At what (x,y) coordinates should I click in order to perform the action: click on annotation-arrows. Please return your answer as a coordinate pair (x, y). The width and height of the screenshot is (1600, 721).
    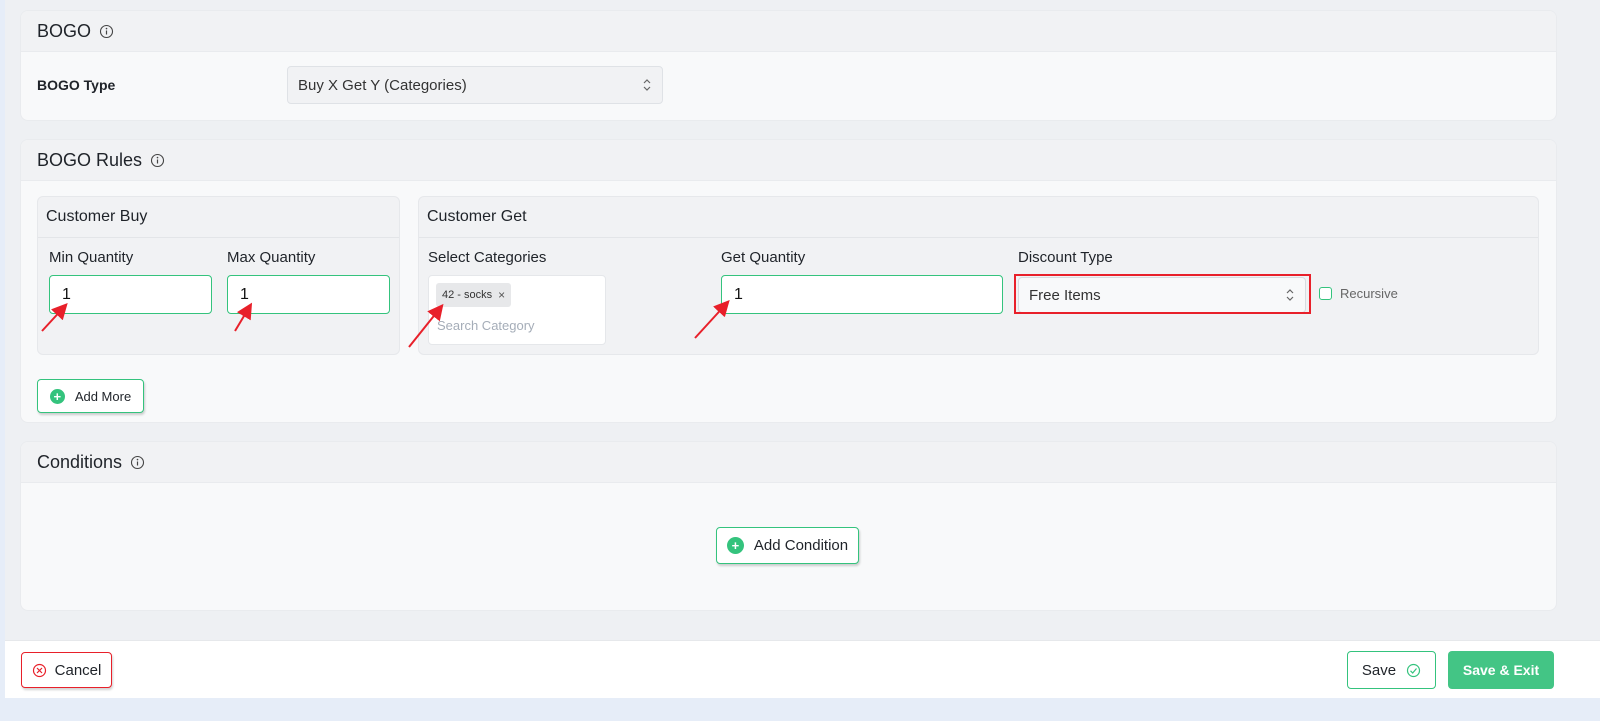
    Looking at the image, I should click on (385, 324).